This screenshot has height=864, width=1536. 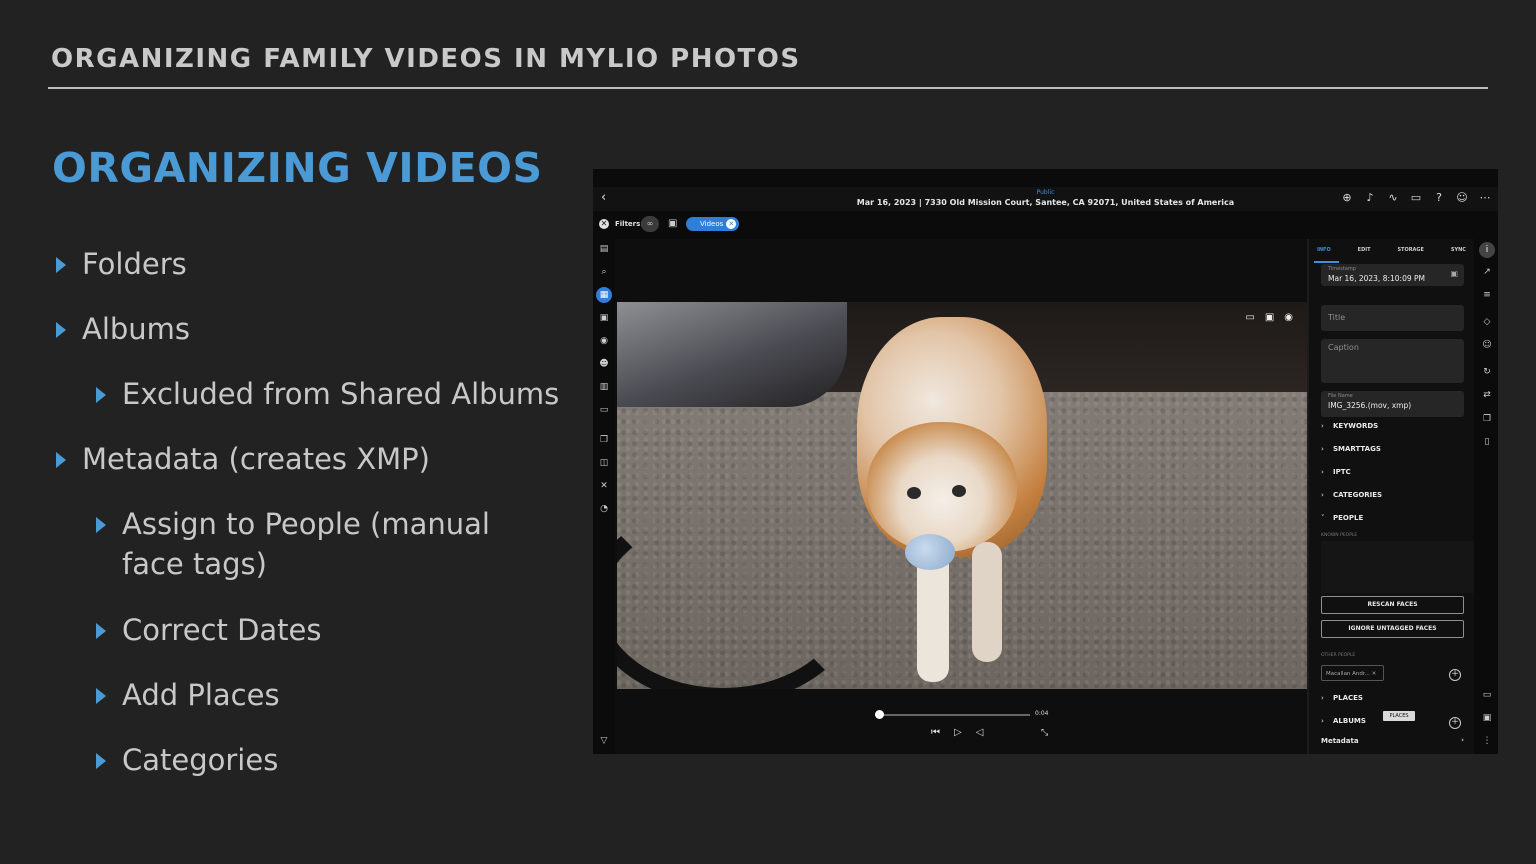 What do you see at coordinates (604, 272) in the screenshot?
I see `search-icon: ⌕` at bounding box center [604, 272].